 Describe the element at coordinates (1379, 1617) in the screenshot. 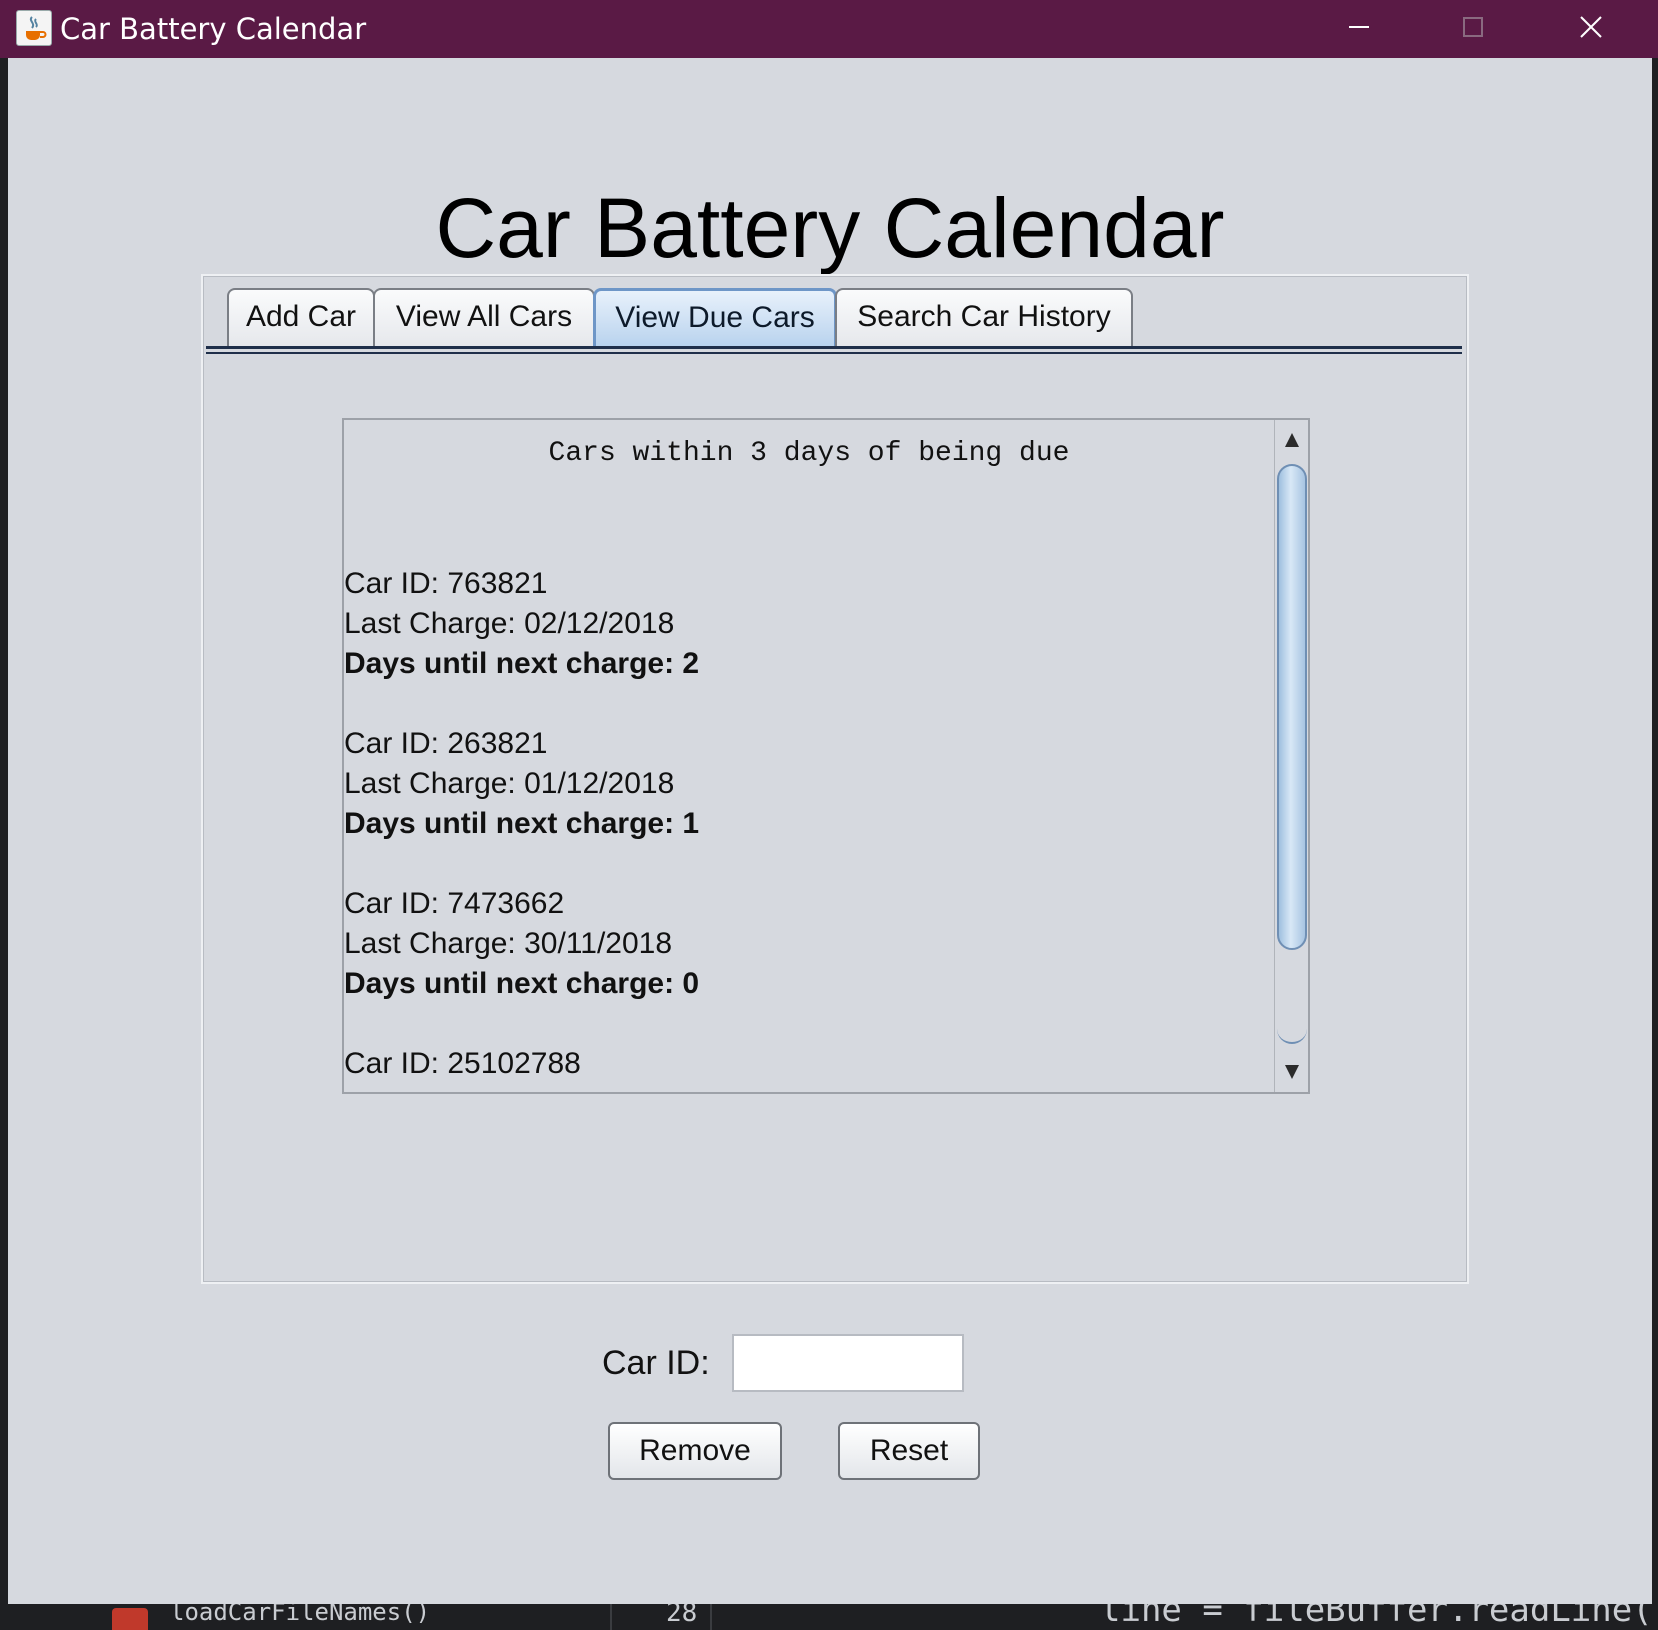

I see `ide-code-line: line = fileBuffer.readLine()` at that location.